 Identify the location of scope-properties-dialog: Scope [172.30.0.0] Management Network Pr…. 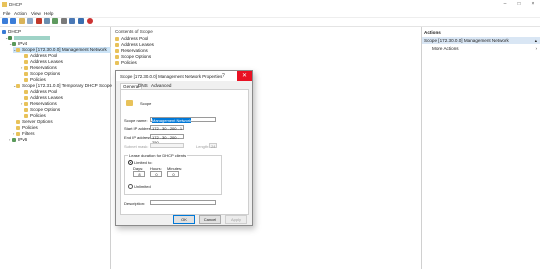
(184, 148).